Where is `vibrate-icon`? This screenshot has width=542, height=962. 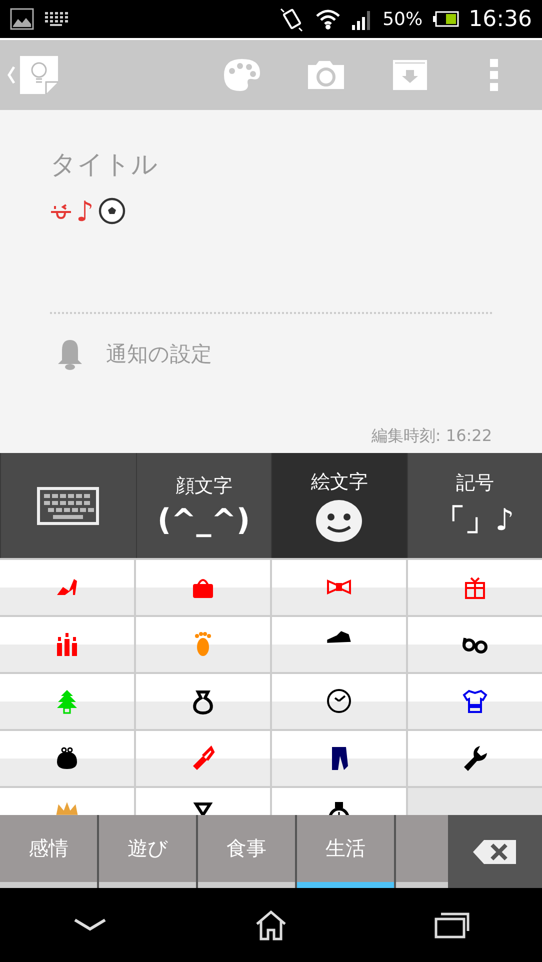 vibrate-icon is located at coordinates (291, 19).